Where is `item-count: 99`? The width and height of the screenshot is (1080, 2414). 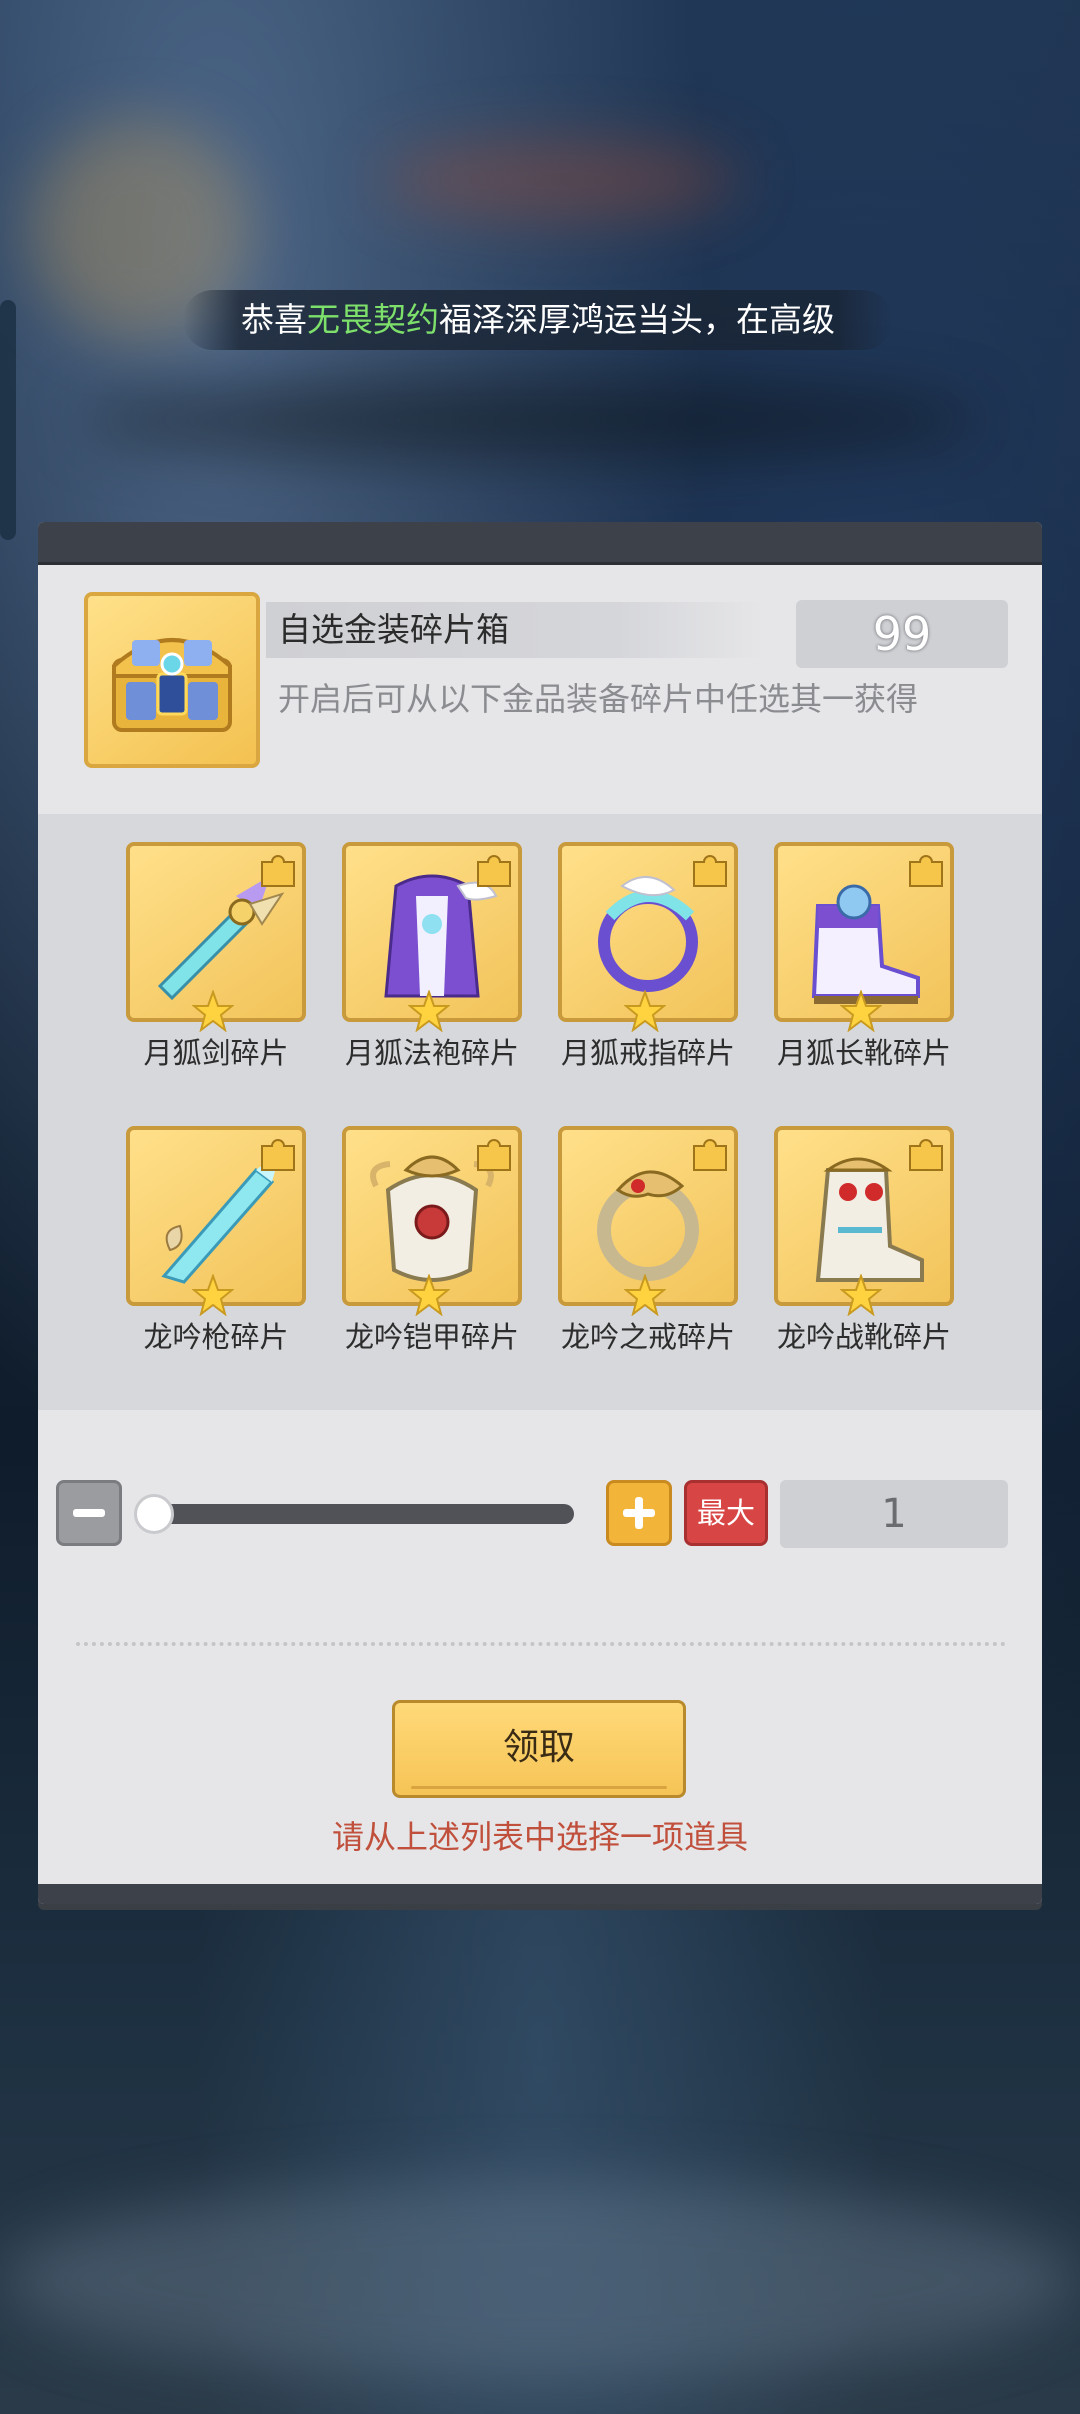
item-count: 99 is located at coordinates (902, 634).